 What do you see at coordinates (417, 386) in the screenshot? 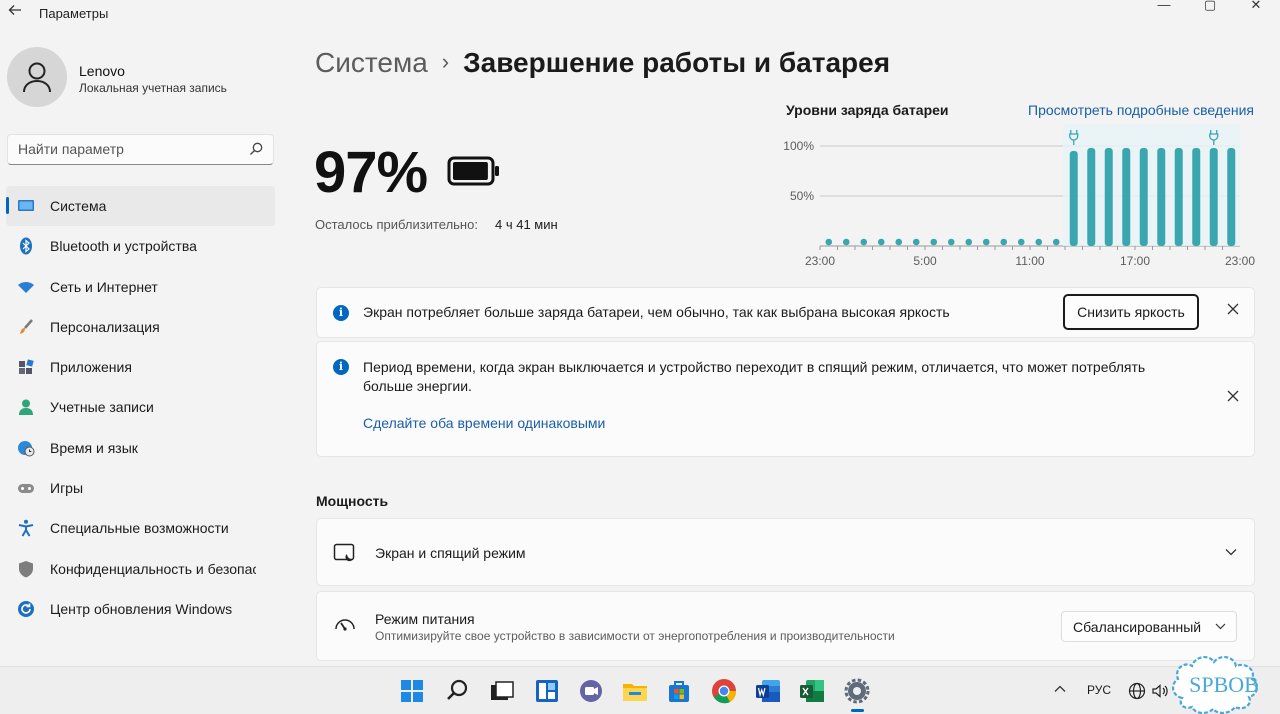
I see `sleep-notice-text-line2: больше энергии.` at bounding box center [417, 386].